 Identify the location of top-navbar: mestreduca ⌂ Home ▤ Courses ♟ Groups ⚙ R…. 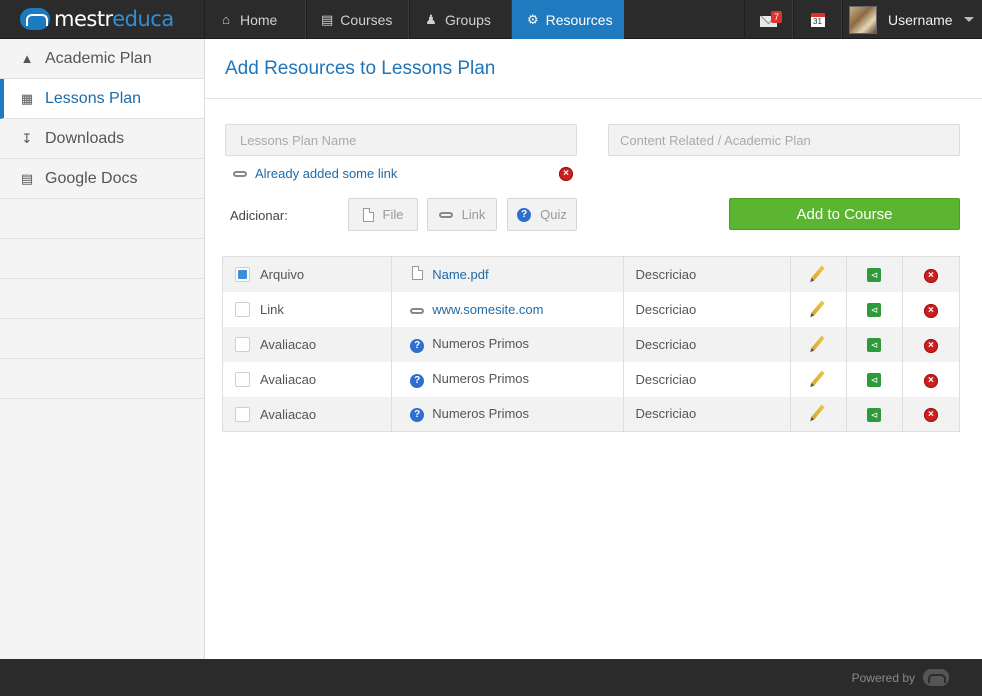
(491, 19).